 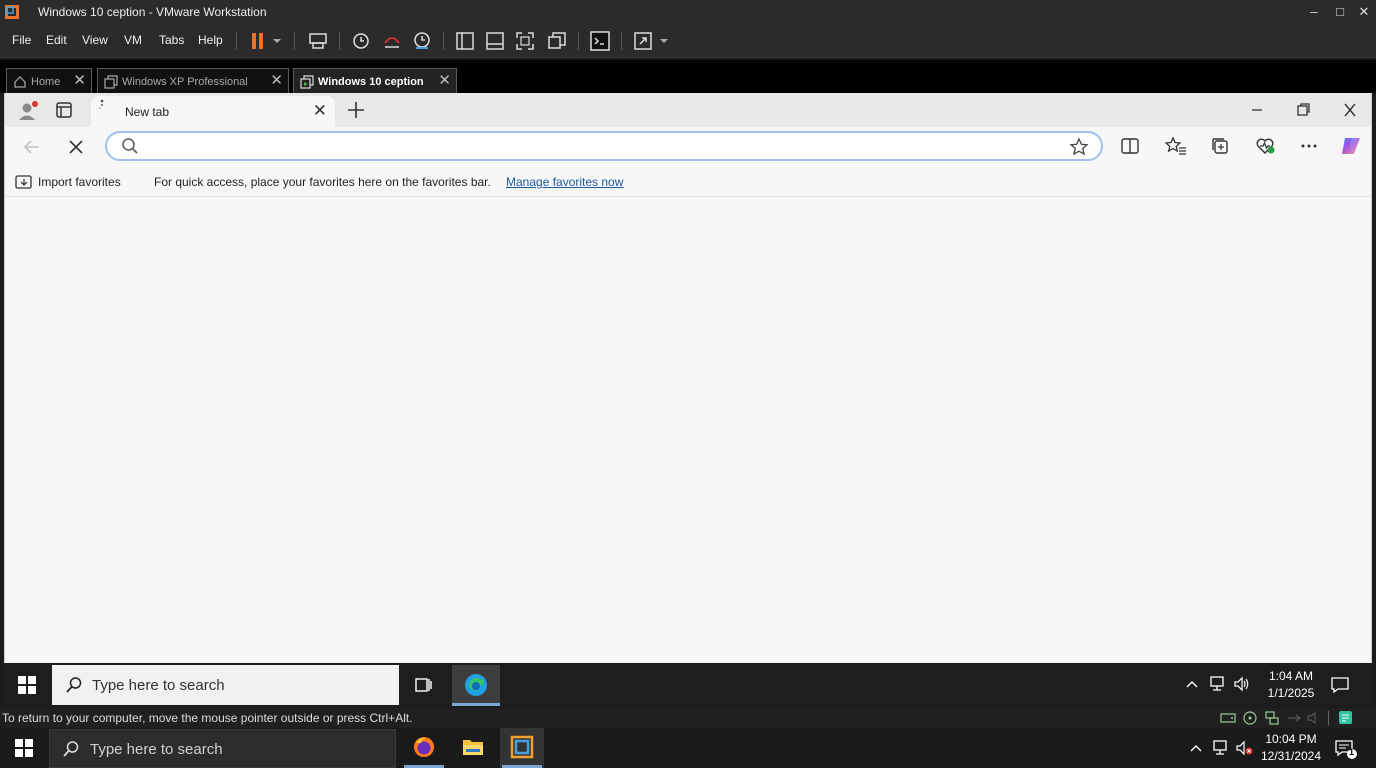 What do you see at coordinates (688, 41) in the screenshot?
I see `vmware-menubar: File Edit View VM Tabs Help` at bounding box center [688, 41].